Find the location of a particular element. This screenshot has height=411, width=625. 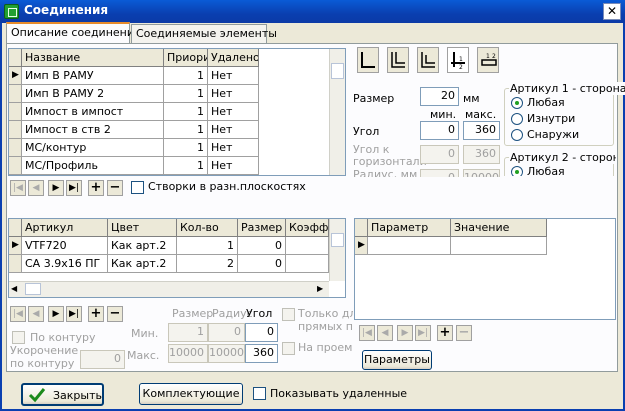

radius-min-input: 0 is located at coordinates (439, 173).